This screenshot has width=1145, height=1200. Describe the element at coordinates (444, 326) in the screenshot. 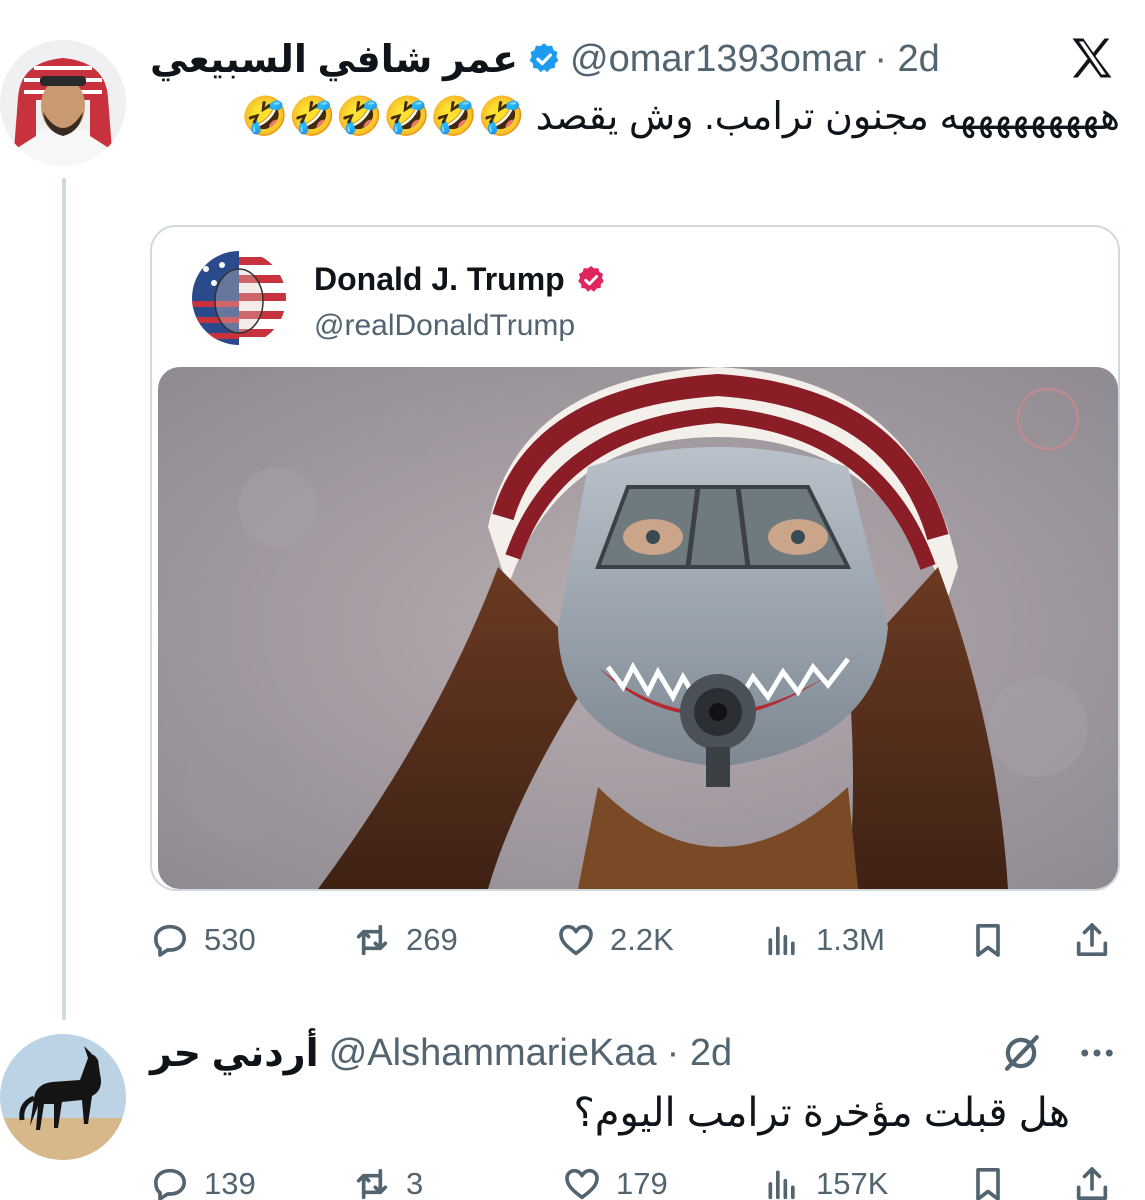

I see `quoted-author-handle: @realDonaldTrump` at that location.